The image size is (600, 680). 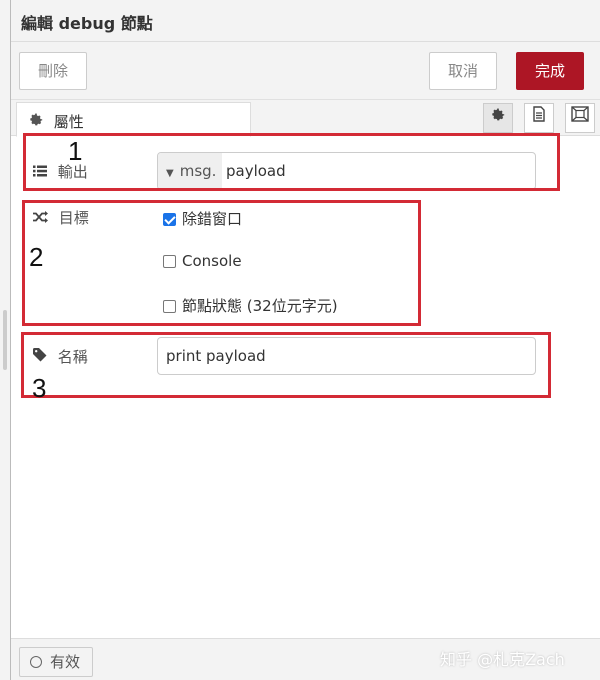 What do you see at coordinates (256, 171) in the screenshot?
I see `output-value-field: payload` at bounding box center [256, 171].